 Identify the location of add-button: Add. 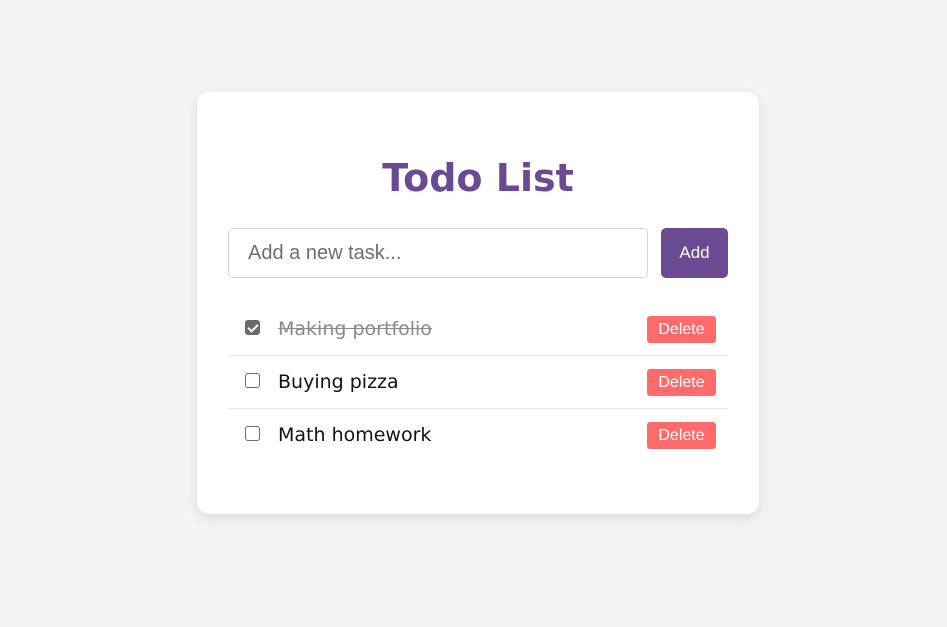
(694, 253).